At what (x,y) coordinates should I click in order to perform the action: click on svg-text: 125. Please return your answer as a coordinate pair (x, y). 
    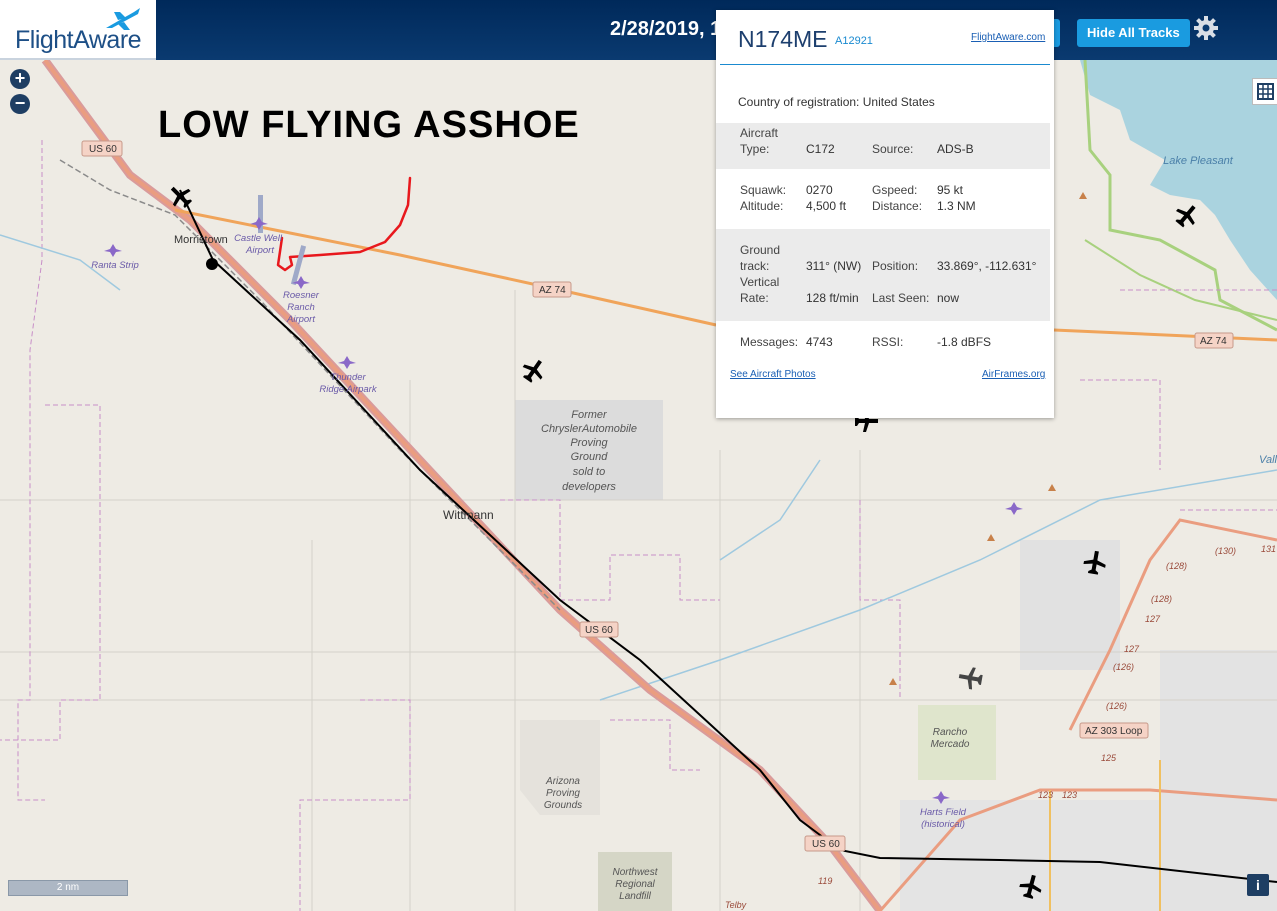
    Looking at the image, I should click on (1109, 758).